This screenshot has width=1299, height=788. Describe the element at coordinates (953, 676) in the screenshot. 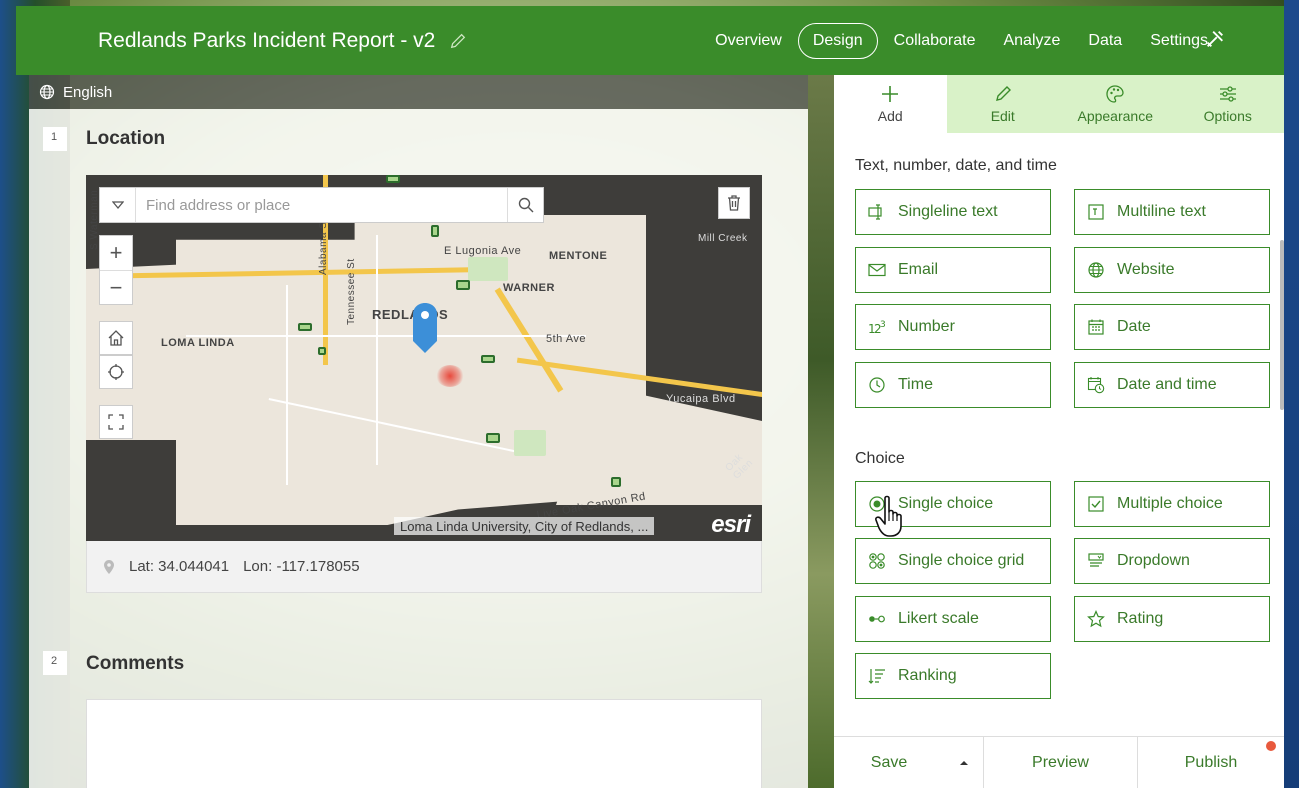

I see `add-ranking-button: Ranking` at that location.